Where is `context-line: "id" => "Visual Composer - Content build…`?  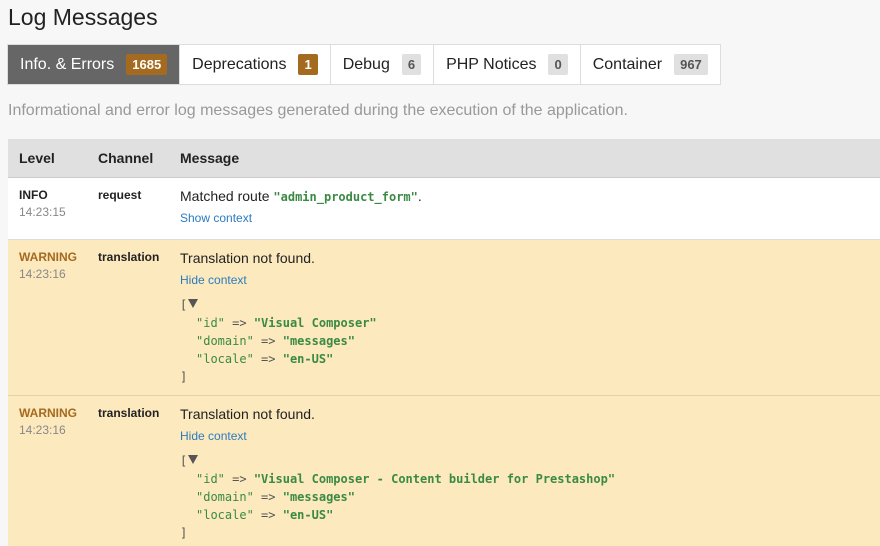
context-line: "id" => "Visual Composer - Content build… is located at coordinates (530, 479).